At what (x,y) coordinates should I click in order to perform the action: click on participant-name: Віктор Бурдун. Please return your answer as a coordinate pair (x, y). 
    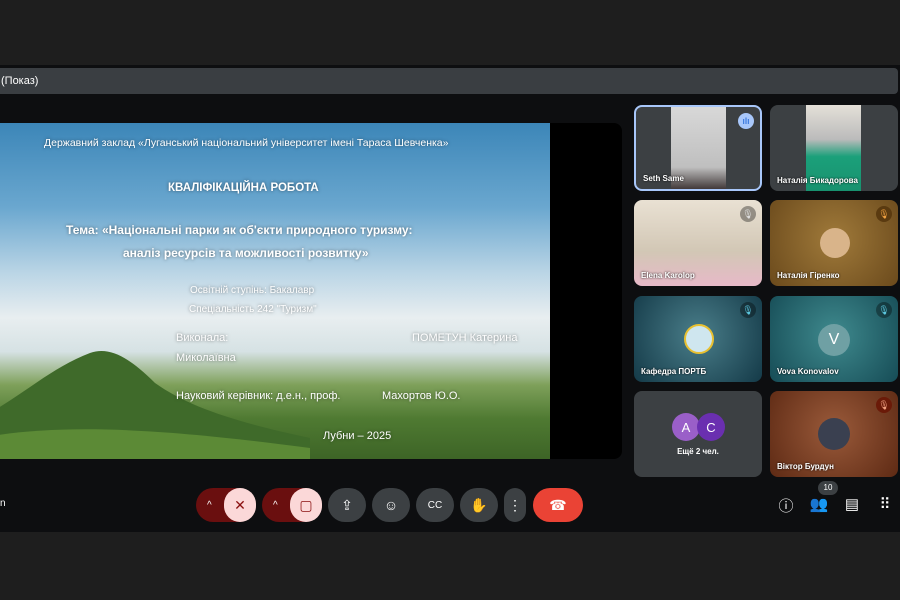
    Looking at the image, I should click on (805, 466).